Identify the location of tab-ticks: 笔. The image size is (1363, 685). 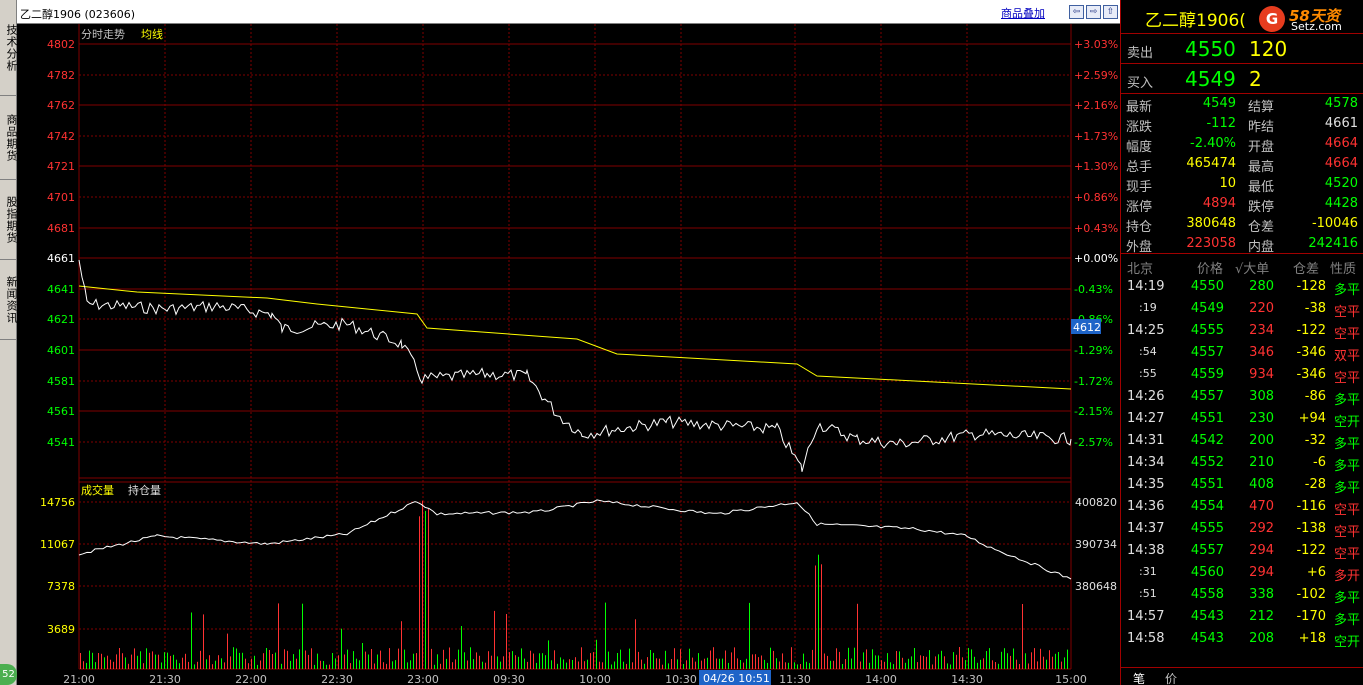
(1139, 677).